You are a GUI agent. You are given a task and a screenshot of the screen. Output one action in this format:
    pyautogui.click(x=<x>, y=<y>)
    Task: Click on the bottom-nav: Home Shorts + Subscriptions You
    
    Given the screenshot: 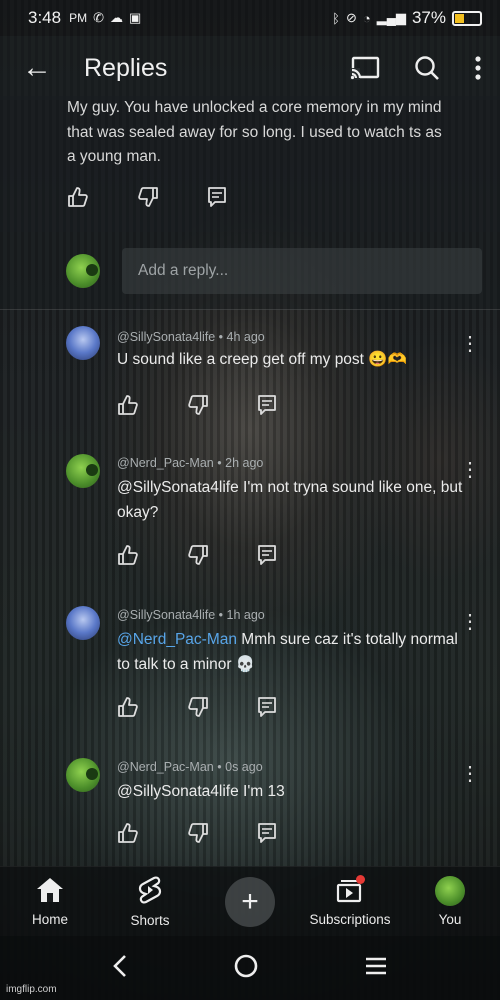 What is the action you would take?
    pyautogui.click(x=250, y=901)
    